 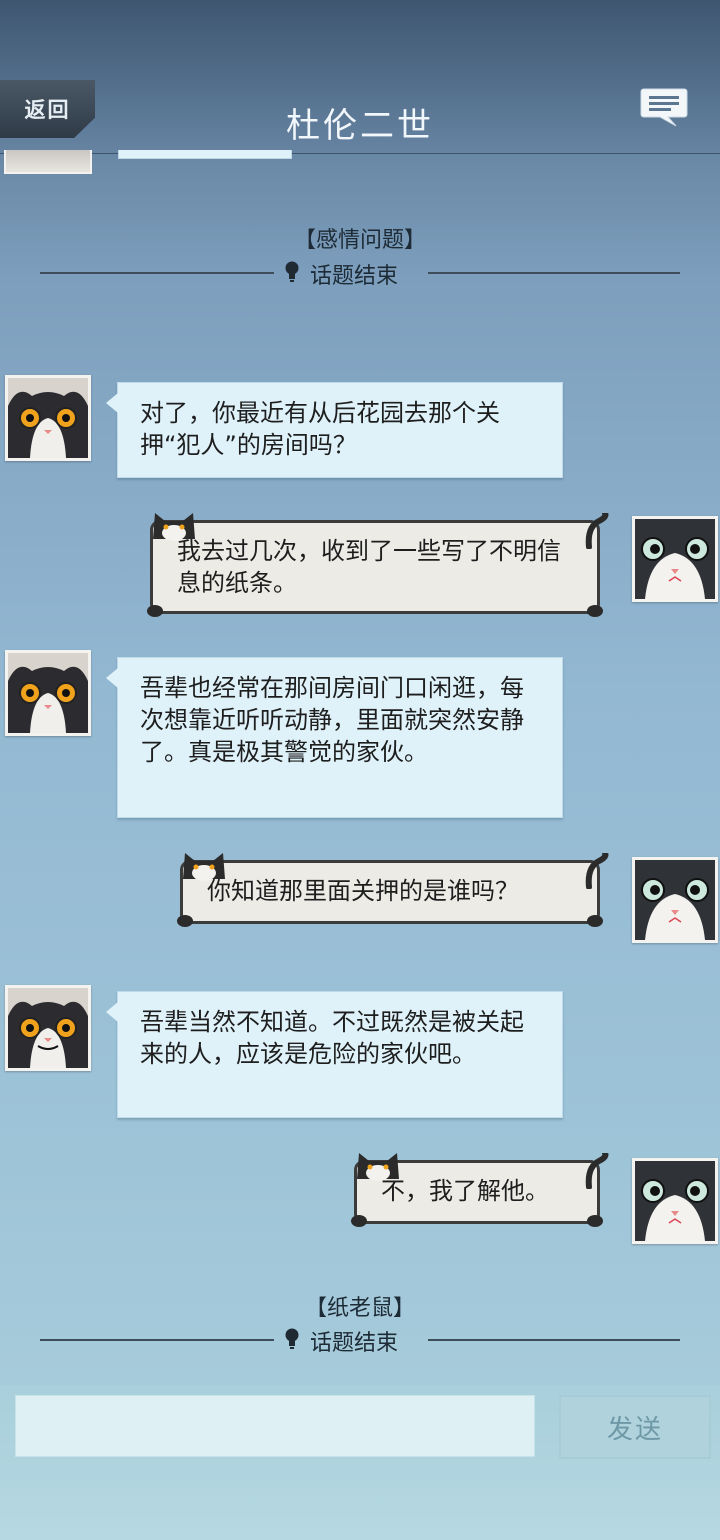 I want to click on avatar, so click(x=48, y=162).